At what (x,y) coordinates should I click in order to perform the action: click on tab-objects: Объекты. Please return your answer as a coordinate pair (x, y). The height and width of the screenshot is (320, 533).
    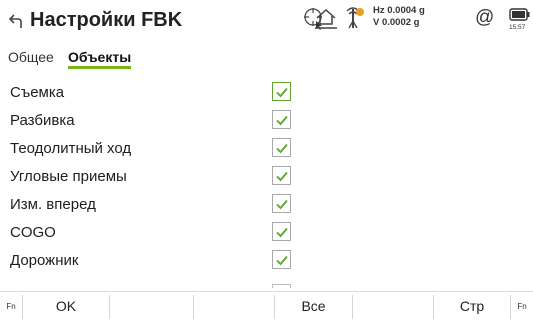
    Looking at the image, I should click on (100, 59).